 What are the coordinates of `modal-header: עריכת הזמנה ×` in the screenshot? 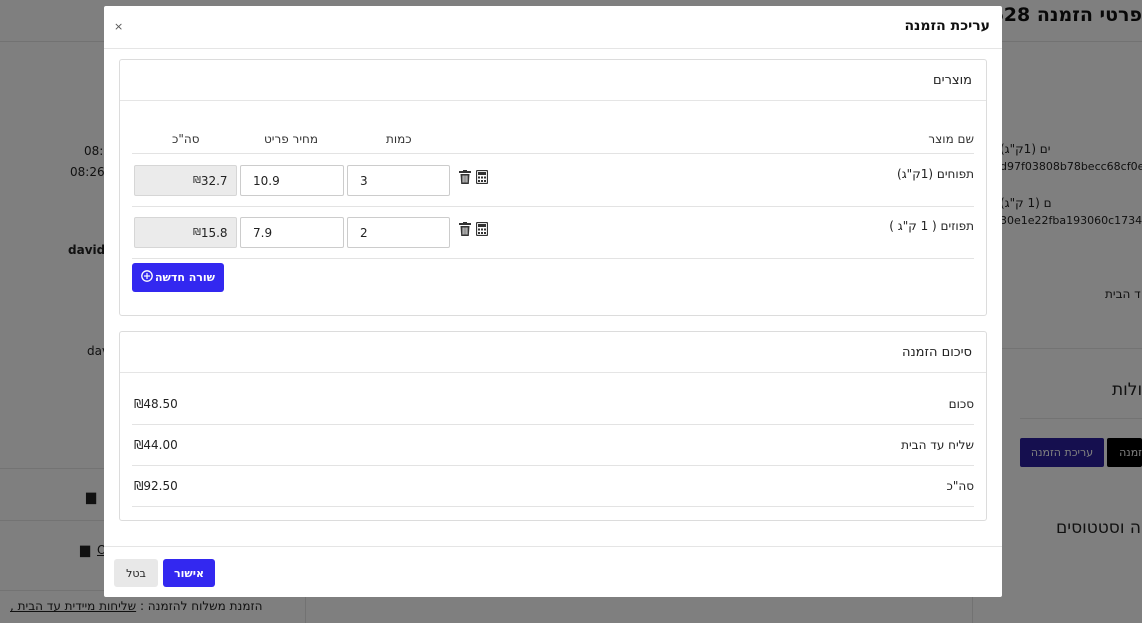 It's located at (553, 27).